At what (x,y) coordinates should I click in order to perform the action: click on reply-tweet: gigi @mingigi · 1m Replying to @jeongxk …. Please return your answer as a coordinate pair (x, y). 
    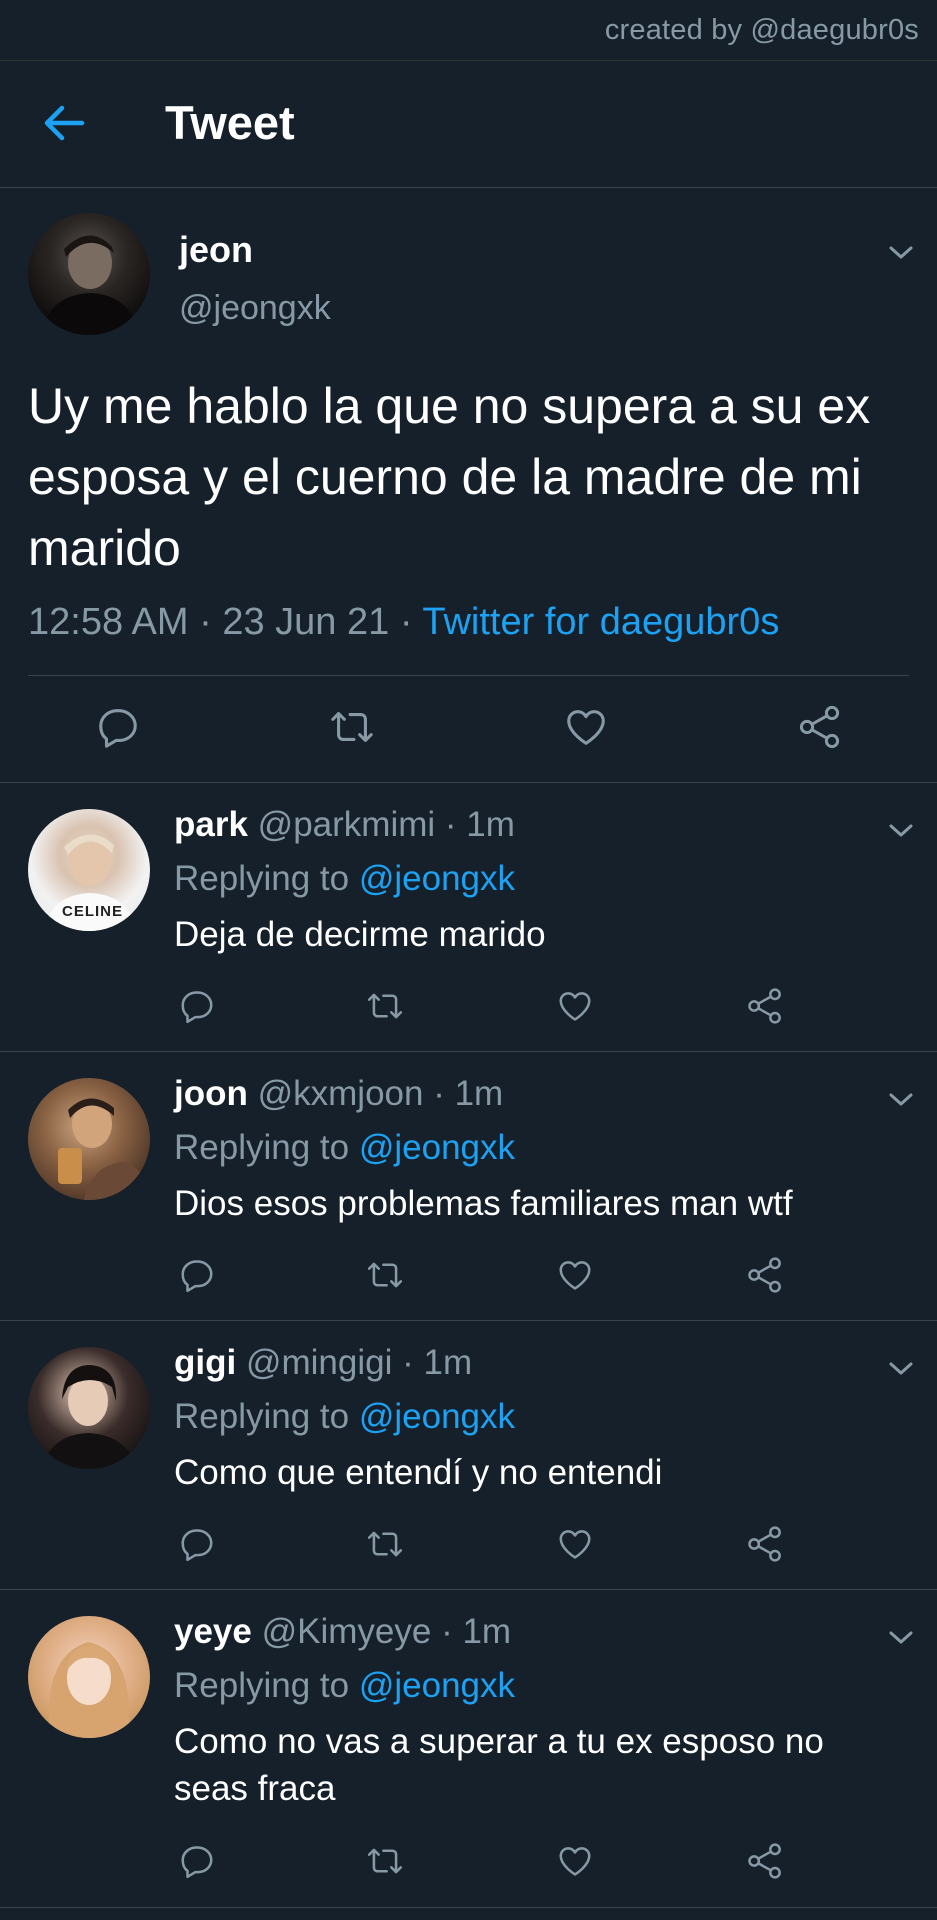
    Looking at the image, I should click on (468, 1455).